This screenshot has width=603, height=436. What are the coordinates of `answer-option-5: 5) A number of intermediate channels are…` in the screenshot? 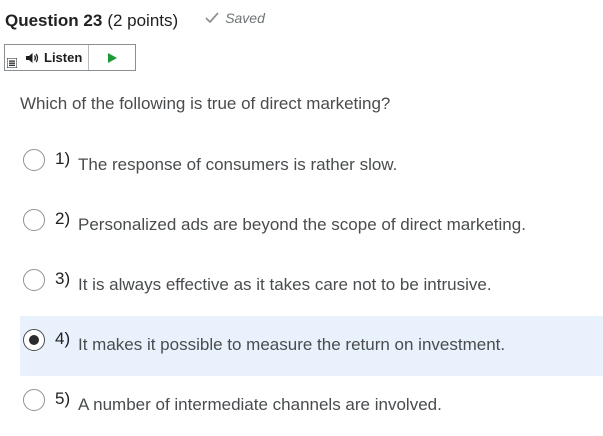 It's located at (311, 406).